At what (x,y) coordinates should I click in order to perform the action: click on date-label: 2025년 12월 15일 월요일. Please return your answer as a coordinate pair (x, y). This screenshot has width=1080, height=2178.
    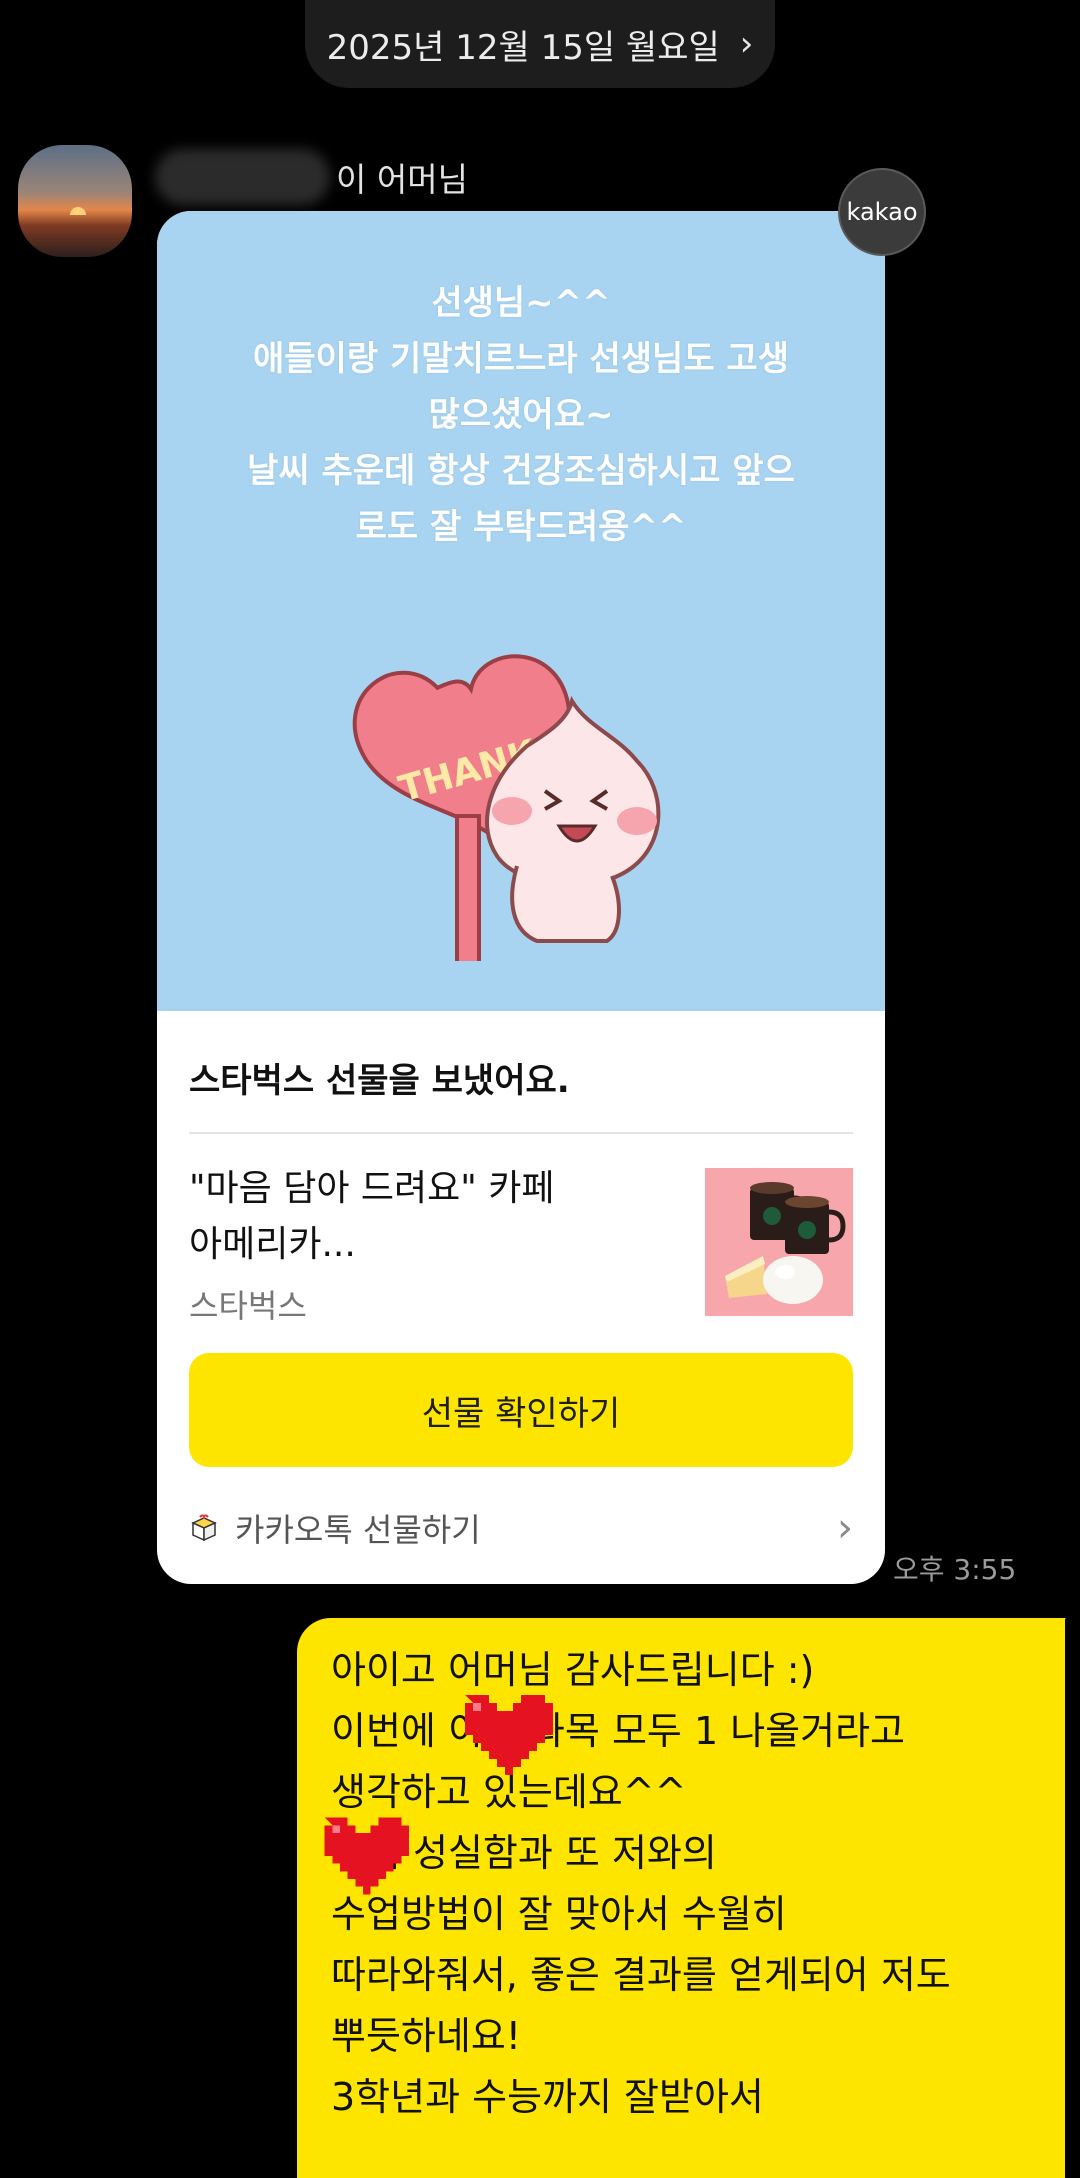
    Looking at the image, I should click on (523, 47).